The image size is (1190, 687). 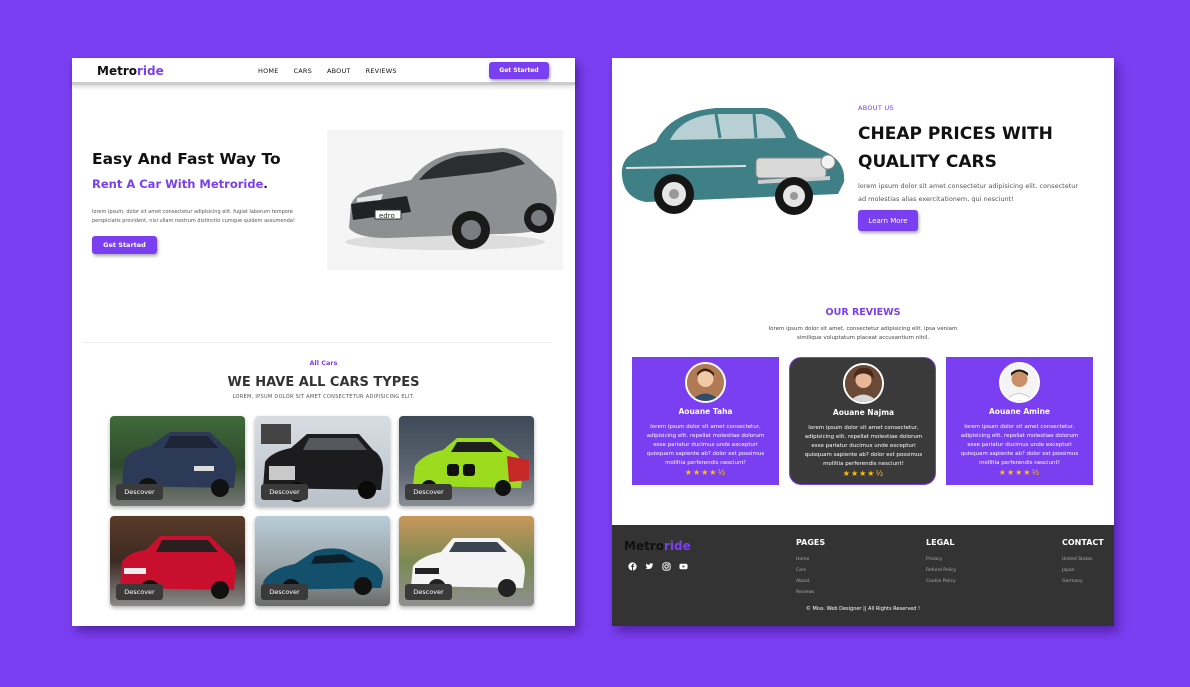 I want to click on reviews-title: OUR REVIEWS, so click(x=863, y=312).